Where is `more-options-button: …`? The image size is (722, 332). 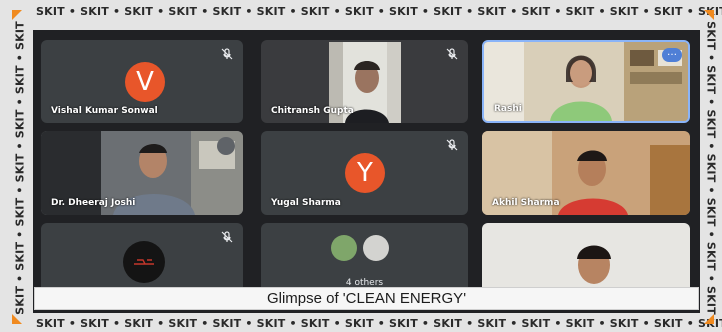
more-options-button: … is located at coordinates (672, 55).